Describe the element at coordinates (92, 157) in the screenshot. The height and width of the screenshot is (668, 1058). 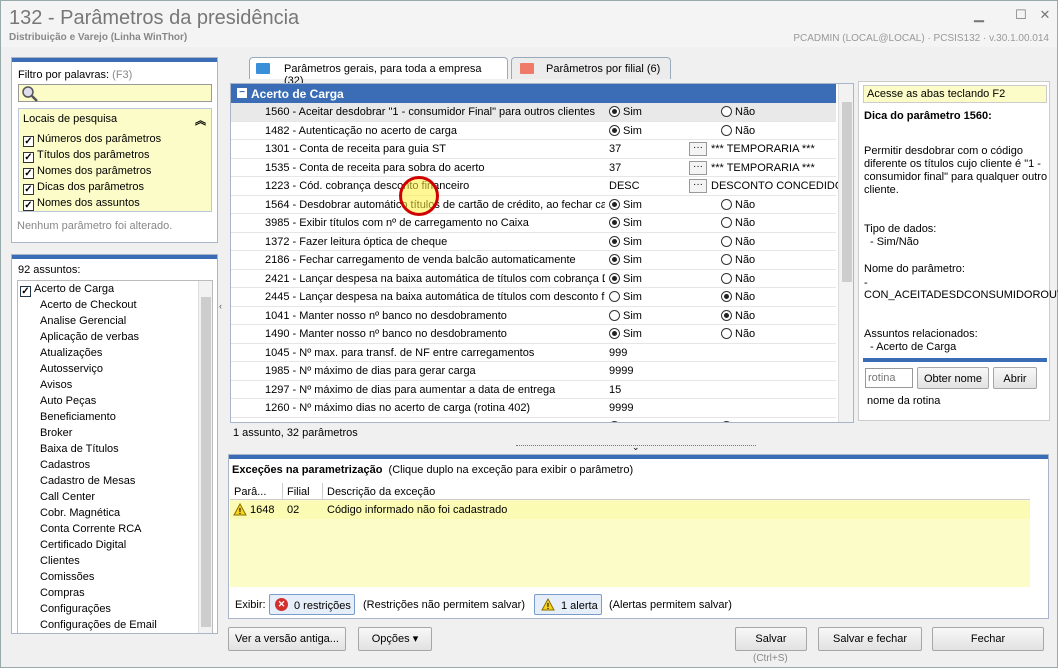
I see `option-titles: ✓ Títulos dos parâmetros` at that location.